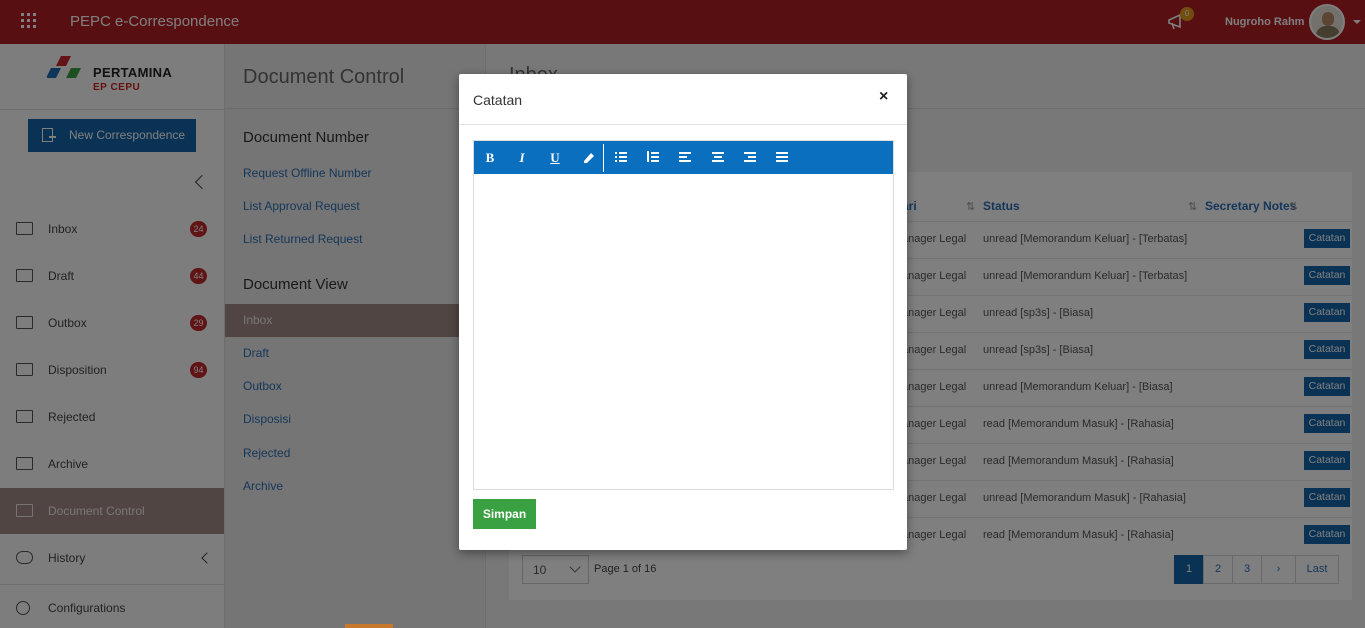 Image resolution: width=1365 pixels, height=628 pixels. What do you see at coordinates (490, 157) in the screenshot?
I see `bold-button: B` at bounding box center [490, 157].